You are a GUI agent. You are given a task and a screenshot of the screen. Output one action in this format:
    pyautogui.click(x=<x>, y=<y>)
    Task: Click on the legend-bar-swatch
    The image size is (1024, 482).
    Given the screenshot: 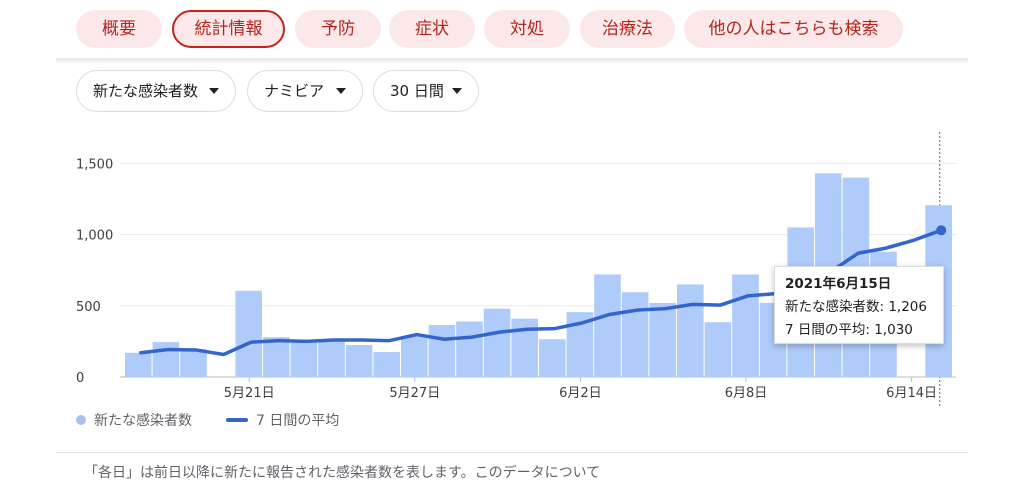 What is the action you would take?
    pyautogui.click(x=81, y=420)
    